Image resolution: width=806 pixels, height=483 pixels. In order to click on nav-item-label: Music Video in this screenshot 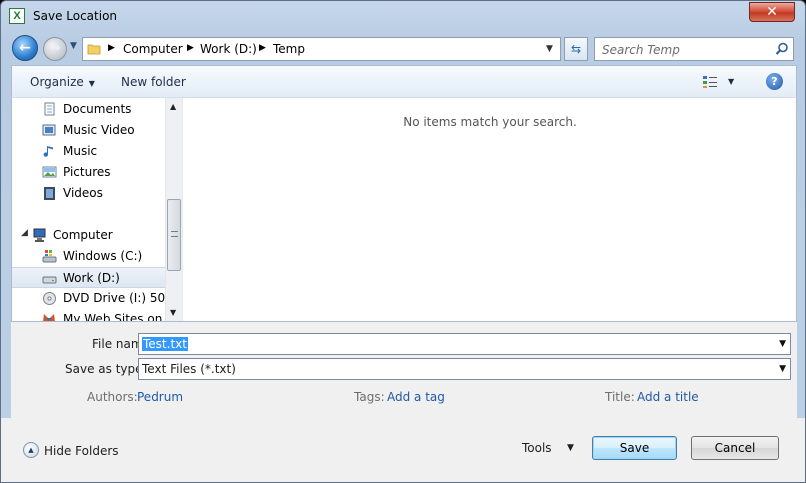, I will do `click(99, 130)`.